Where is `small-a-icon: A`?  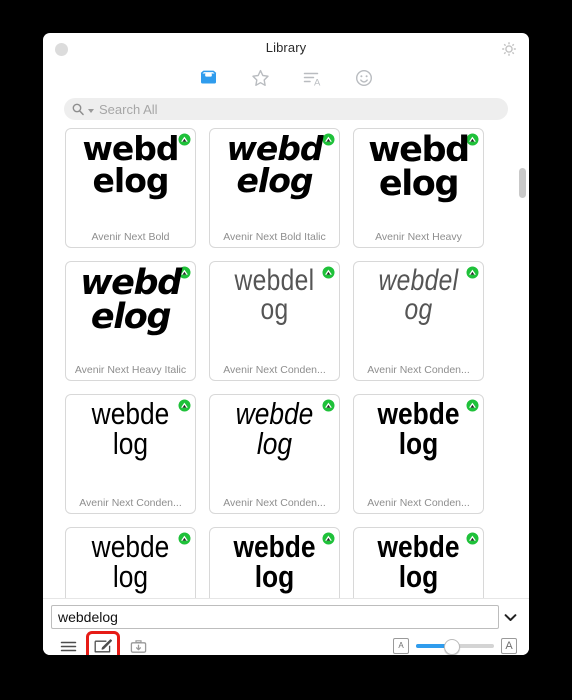 small-a-icon: A is located at coordinates (401, 646).